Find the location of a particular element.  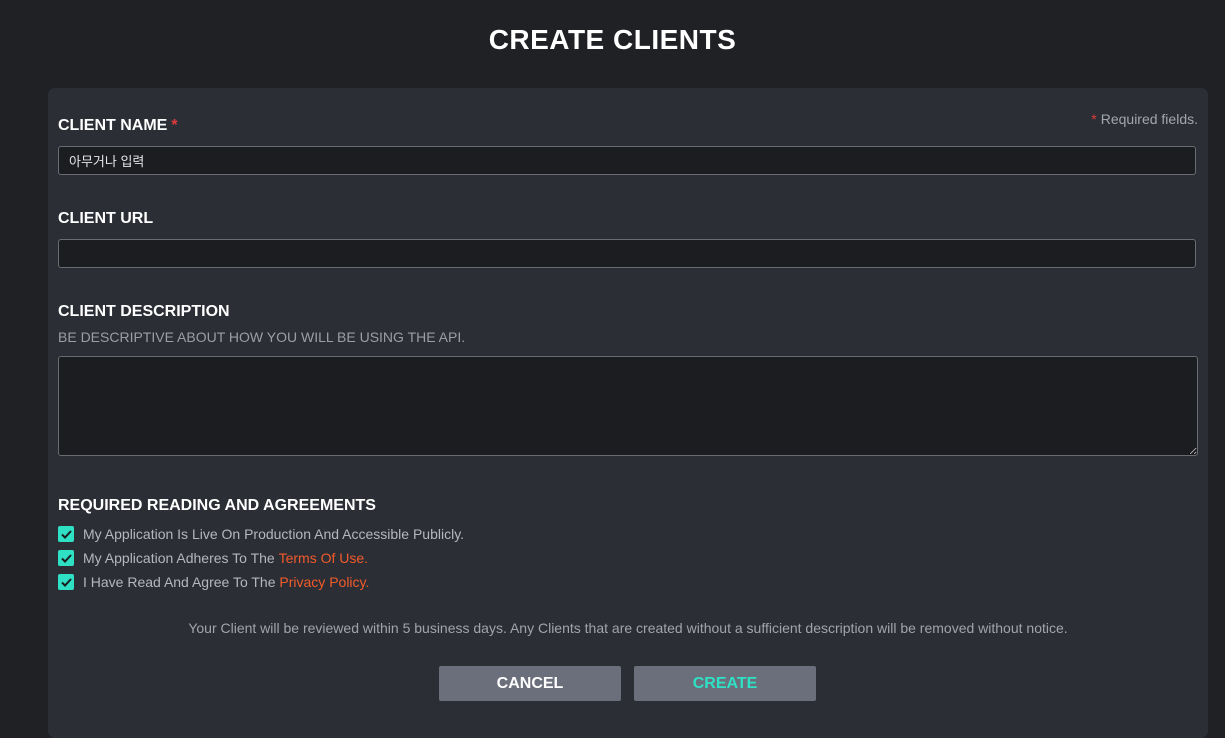

agreement-checkbox-terms is located at coordinates (66, 558).